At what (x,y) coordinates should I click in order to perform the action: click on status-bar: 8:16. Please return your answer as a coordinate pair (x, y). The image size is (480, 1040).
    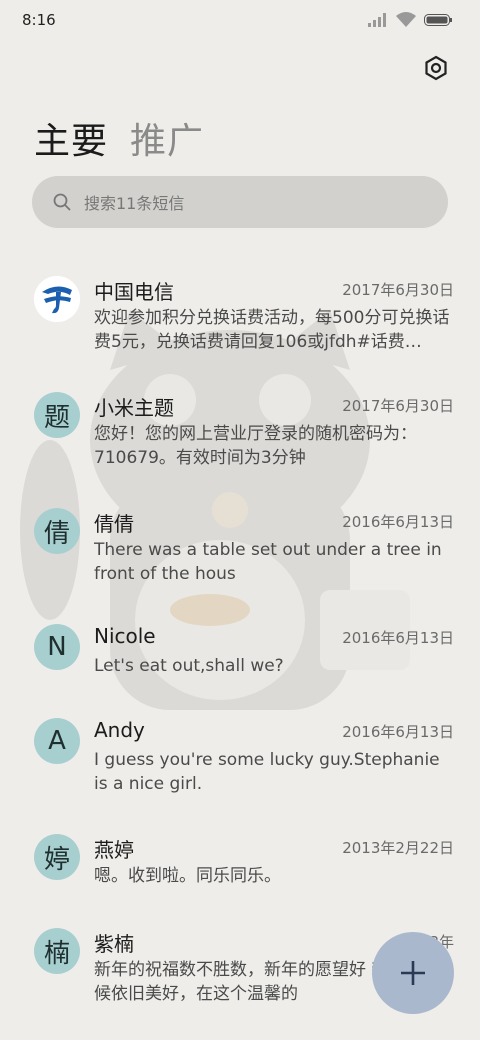
    Looking at the image, I should click on (240, 20).